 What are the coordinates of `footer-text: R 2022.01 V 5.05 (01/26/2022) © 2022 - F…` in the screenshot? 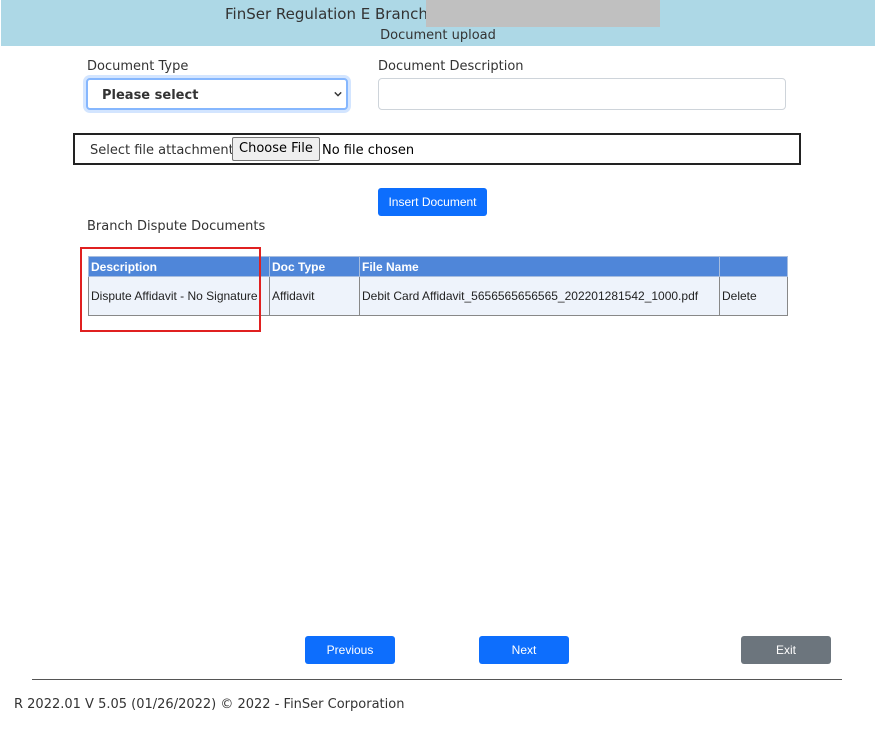 It's located at (209, 704).